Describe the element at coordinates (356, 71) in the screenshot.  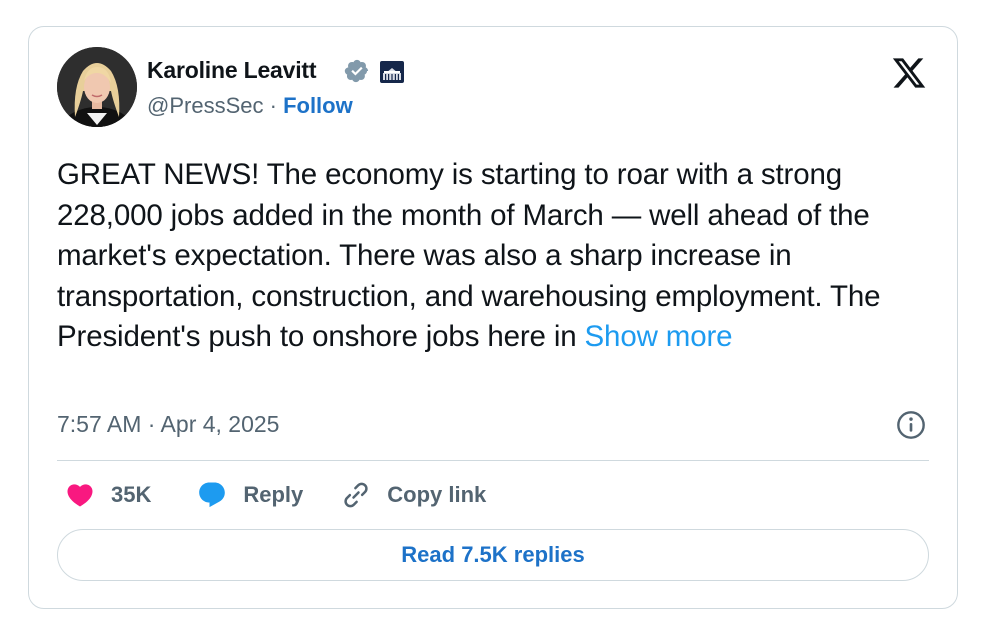
I see `verified-badge-icon` at that location.